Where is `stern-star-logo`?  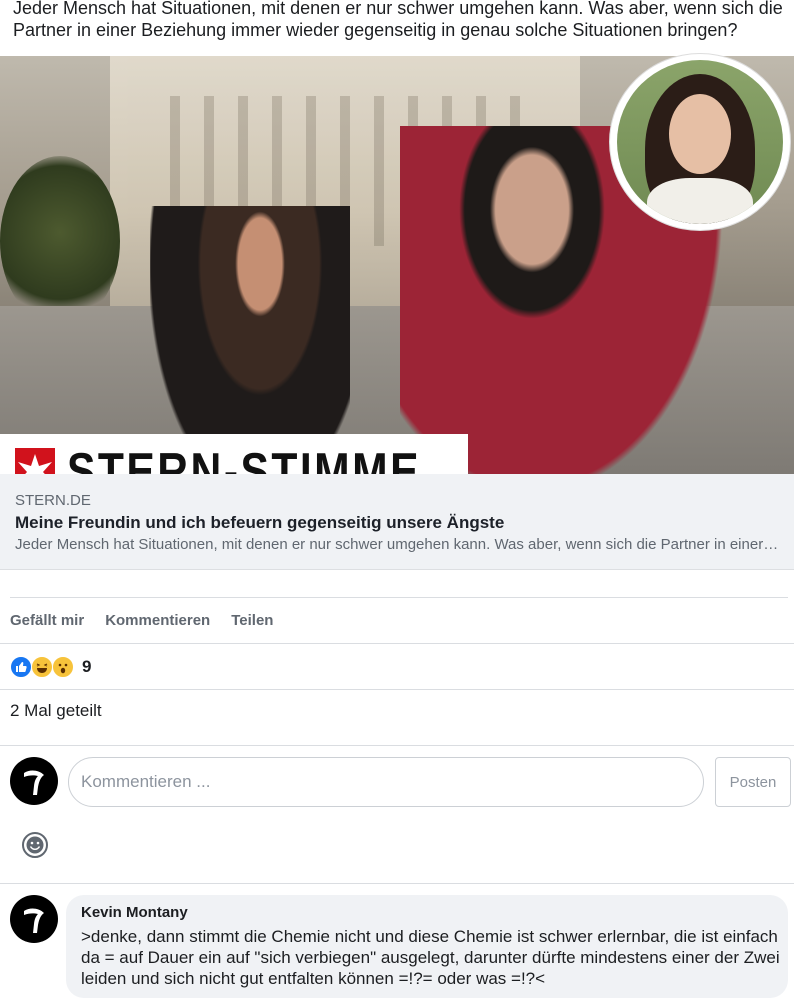 stern-star-logo is located at coordinates (35, 461).